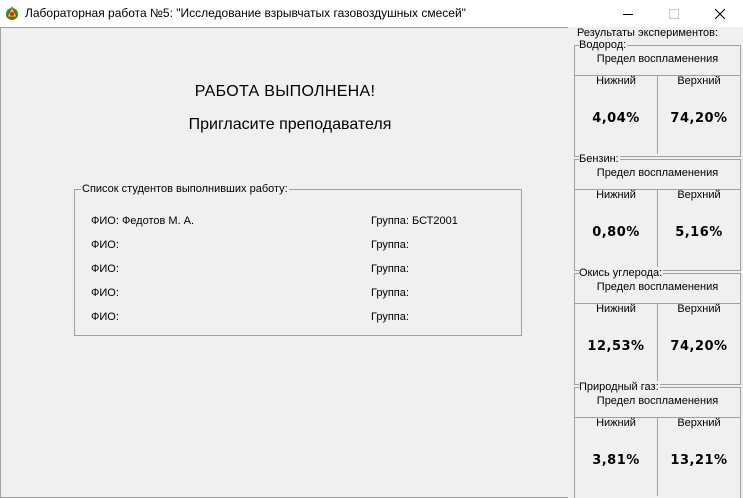 The height and width of the screenshot is (498, 743). I want to click on minimize-icon, so click(628, 14).